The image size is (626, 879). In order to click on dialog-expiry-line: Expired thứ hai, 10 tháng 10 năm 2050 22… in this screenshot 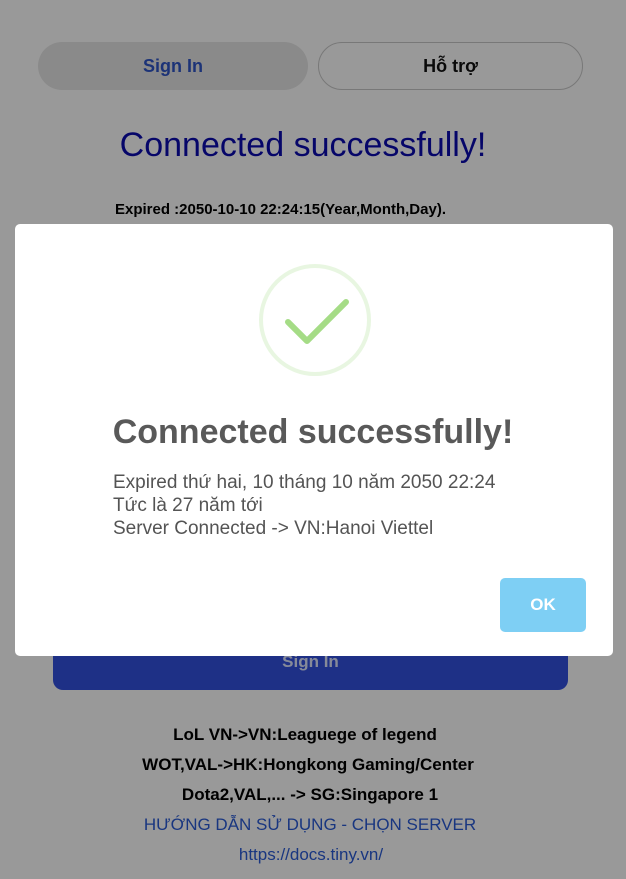, I will do `click(304, 482)`.